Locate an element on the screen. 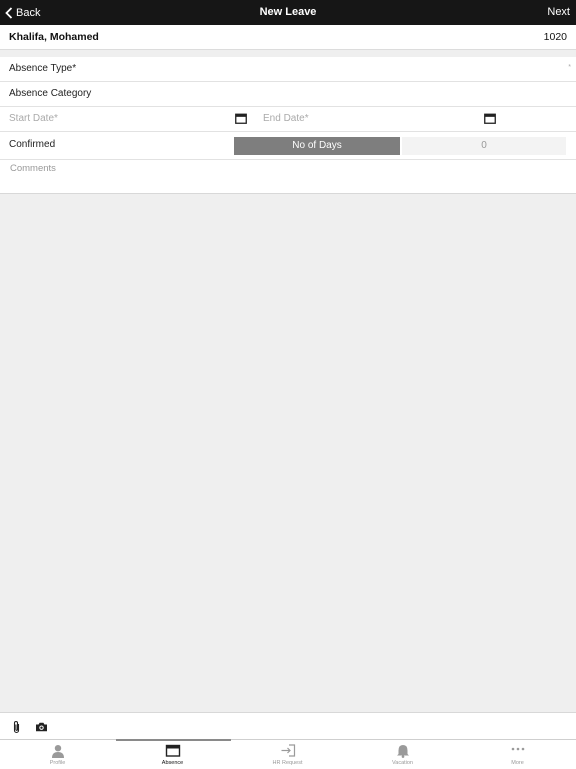 This screenshot has height=769, width=576. camera-icon is located at coordinates (41, 727).